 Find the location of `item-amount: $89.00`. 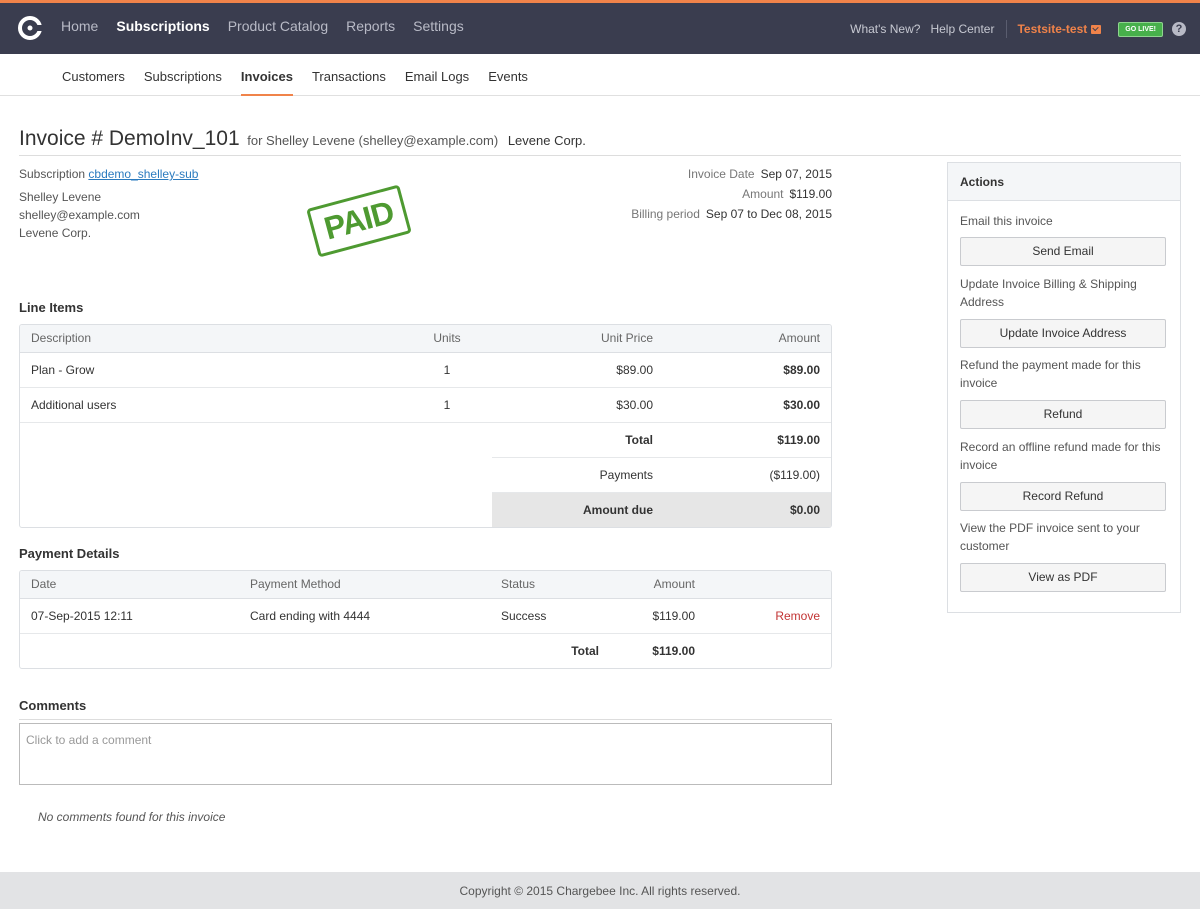

item-amount: $89.00 is located at coordinates (747, 370).